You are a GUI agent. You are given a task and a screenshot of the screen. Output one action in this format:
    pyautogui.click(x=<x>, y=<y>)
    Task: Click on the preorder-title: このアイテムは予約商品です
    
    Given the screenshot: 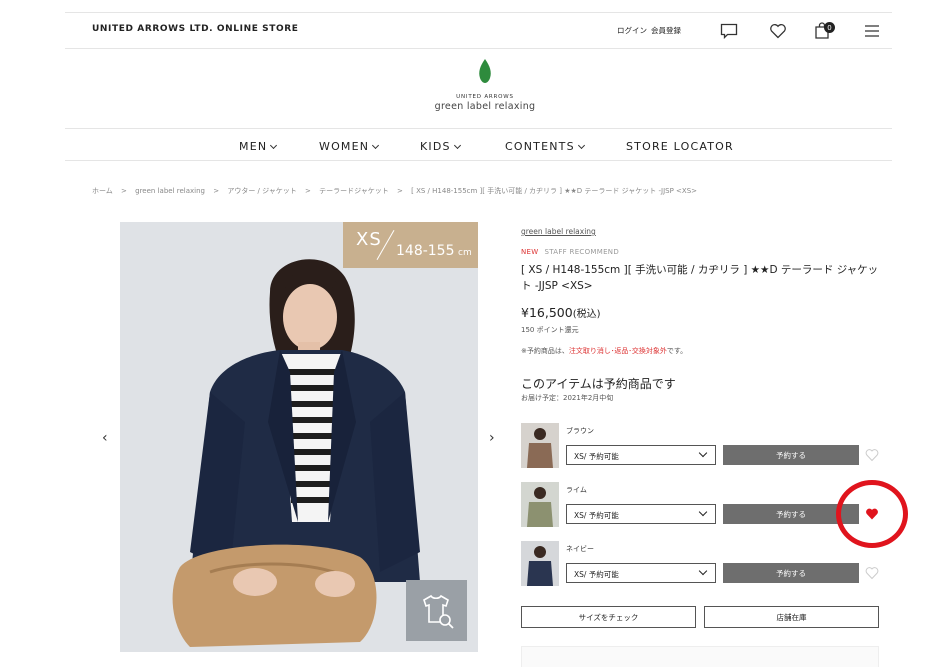 What is the action you would take?
    pyautogui.click(x=598, y=384)
    